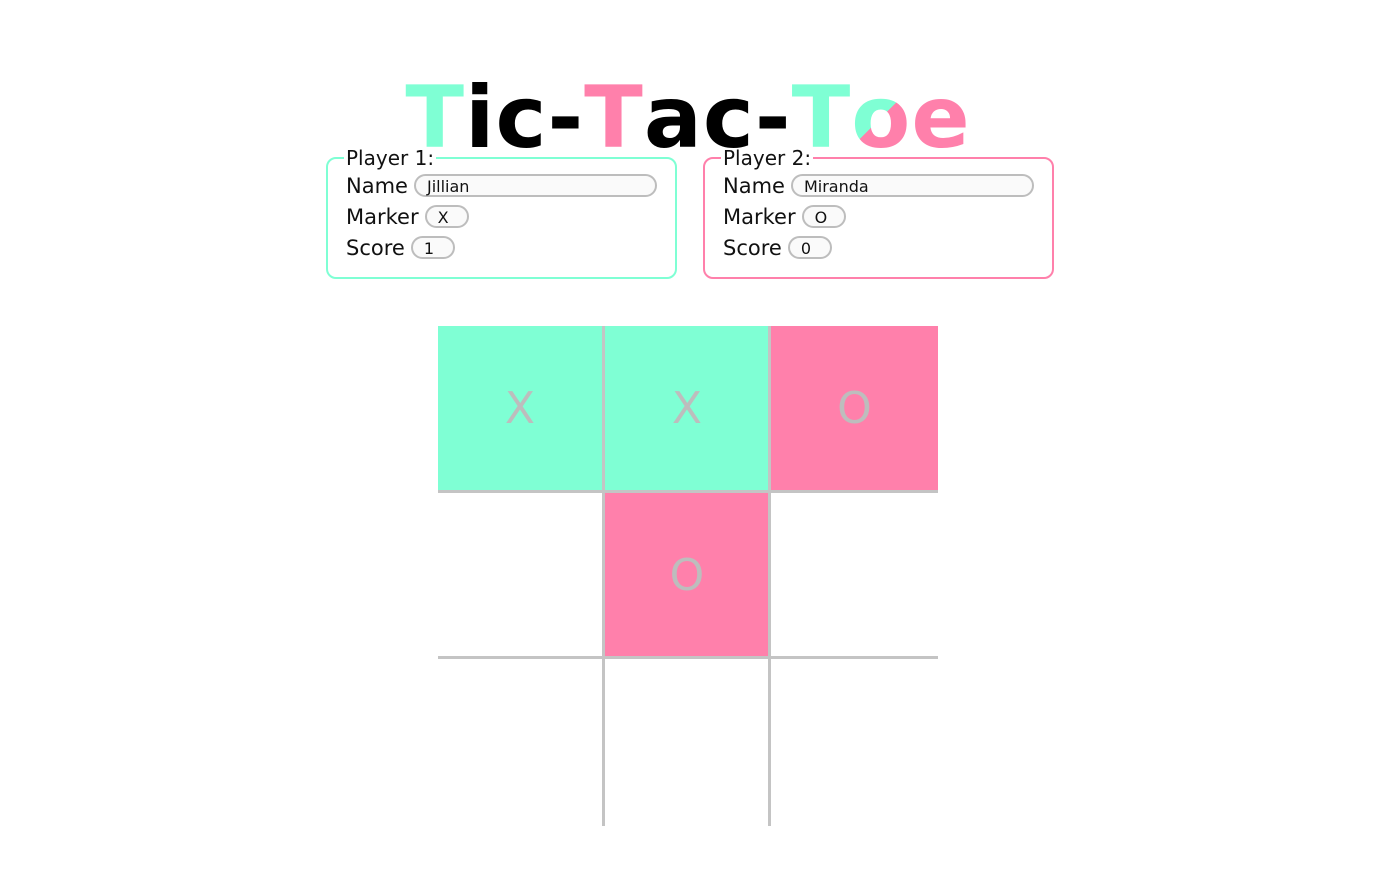  What do you see at coordinates (854, 408) in the screenshot?
I see `board-cell-3: O` at bounding box center [854, 408].